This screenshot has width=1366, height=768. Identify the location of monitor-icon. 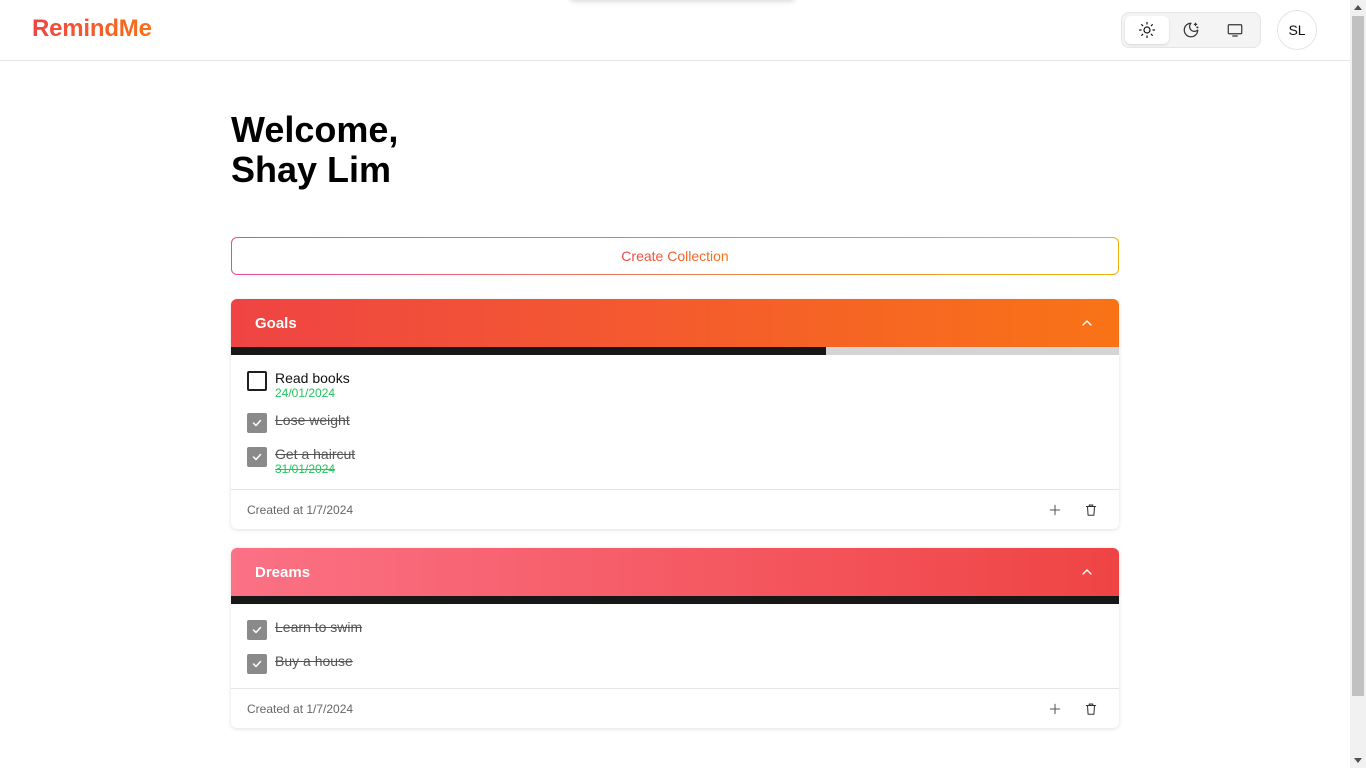
(1235, 30).